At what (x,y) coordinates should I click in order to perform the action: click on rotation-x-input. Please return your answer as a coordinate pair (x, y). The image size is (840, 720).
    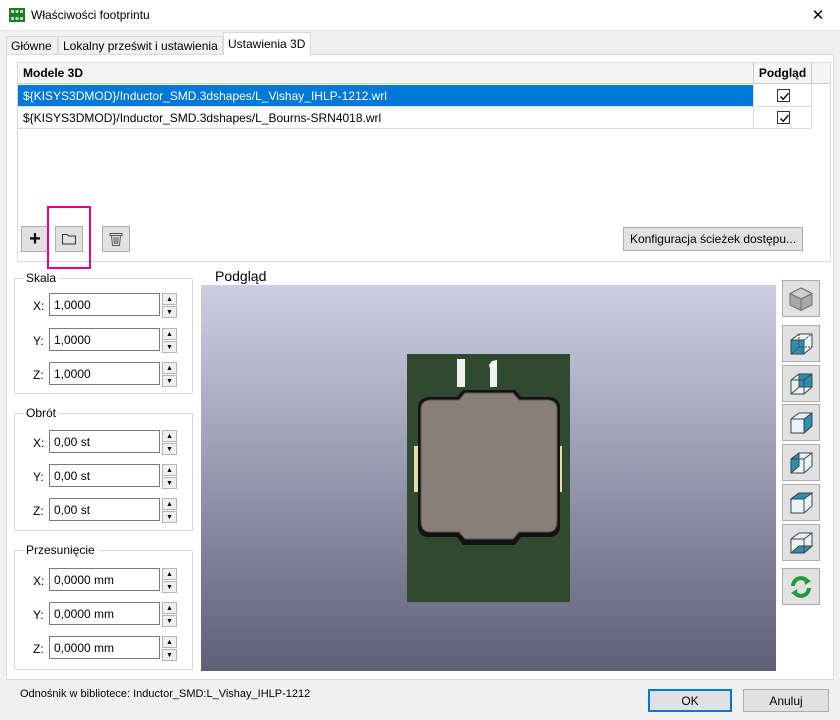
    Looking at the image, I should click on (104, 441).